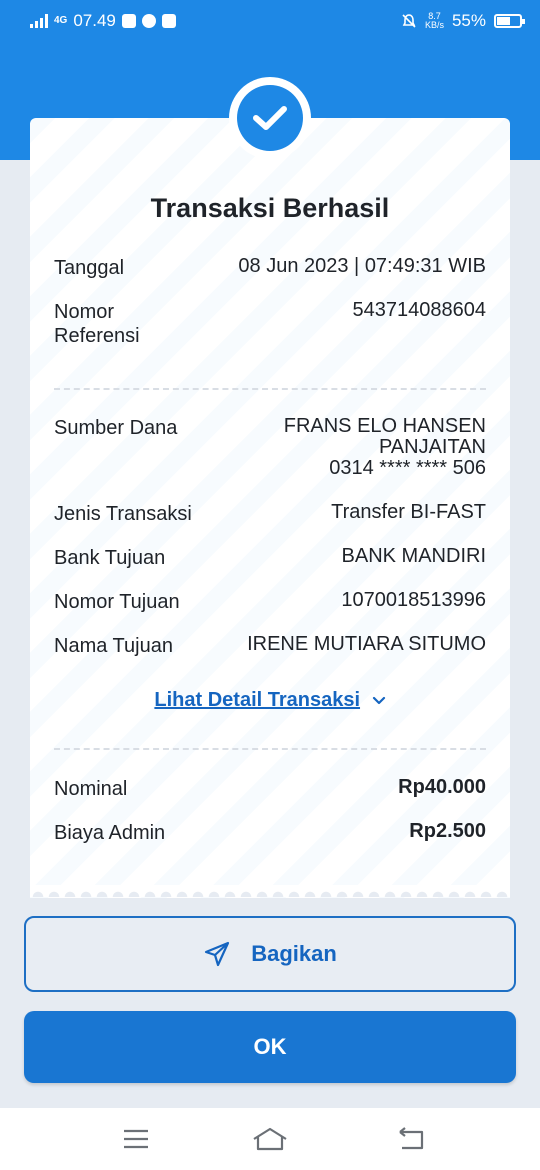  I want to click on row-value: IRENE MUTIARA SITUMO, so click(366, 644).